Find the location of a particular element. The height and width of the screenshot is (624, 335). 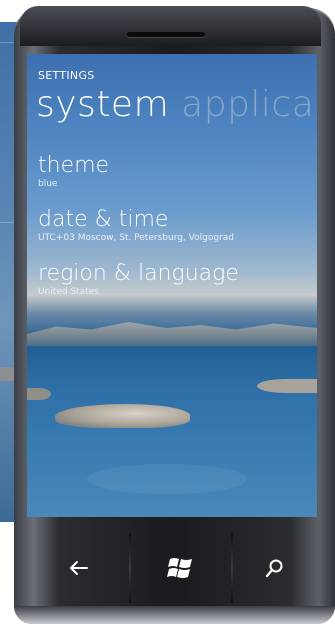

back-button is located at coordinates (78, 567).